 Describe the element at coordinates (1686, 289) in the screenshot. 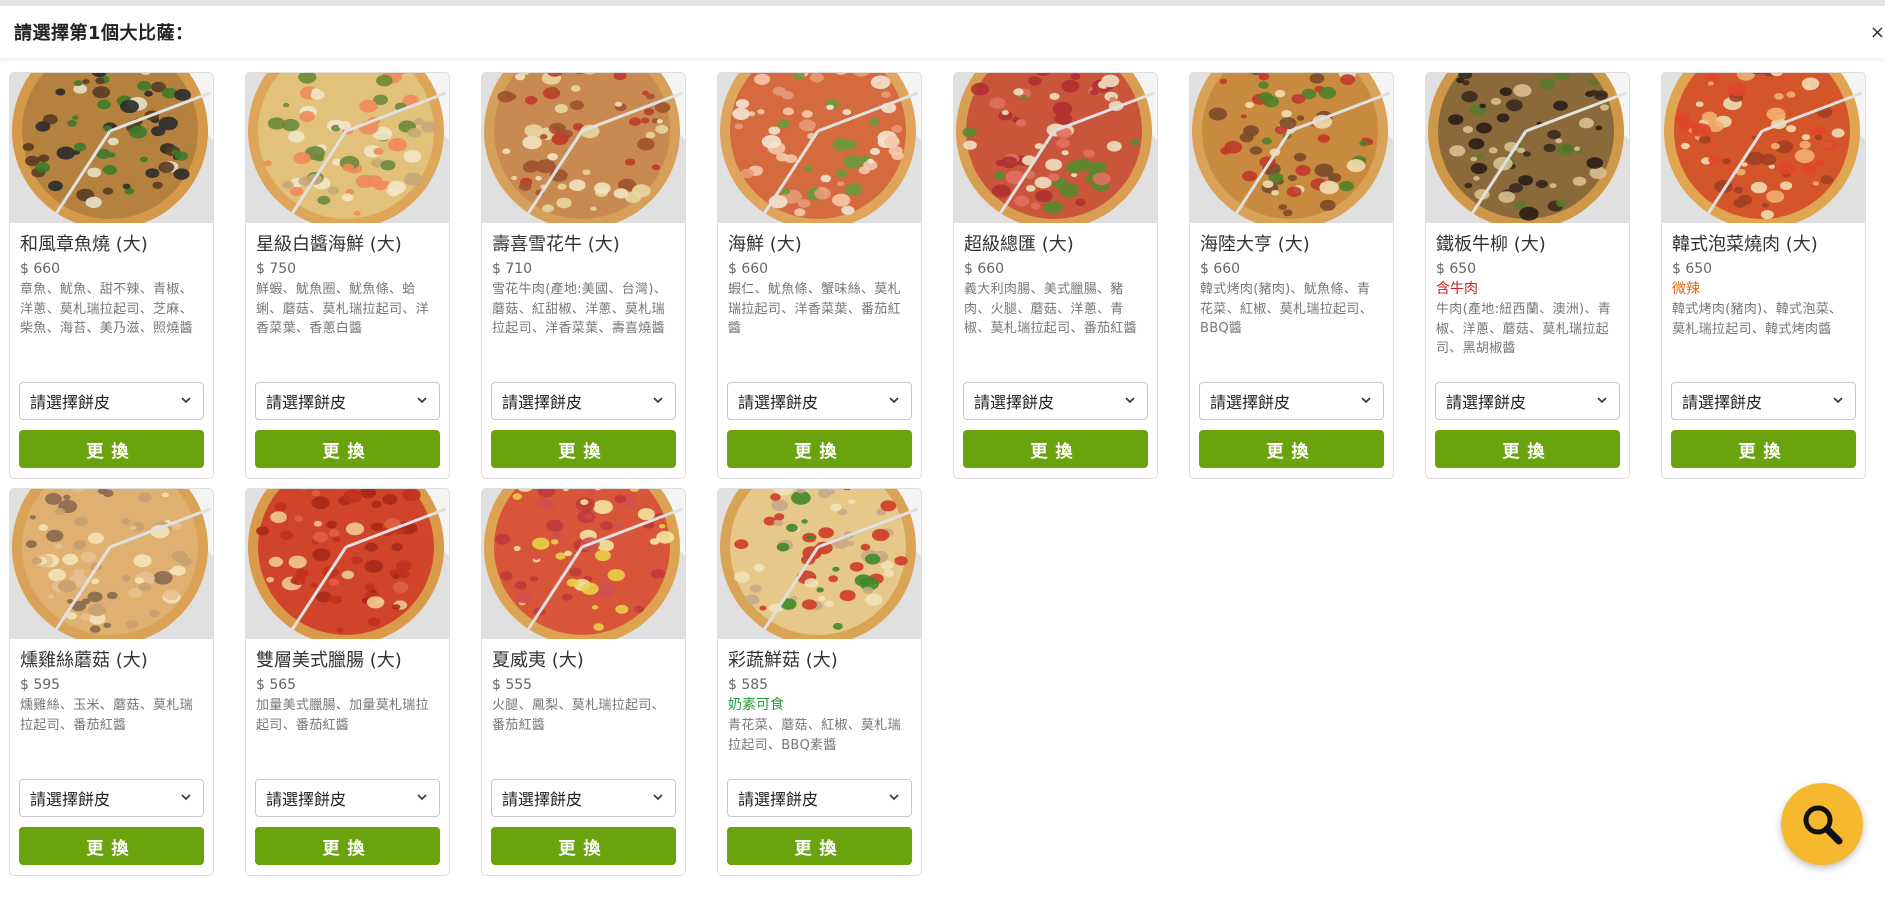

I see `pizza-tag: 微辣` at that location.